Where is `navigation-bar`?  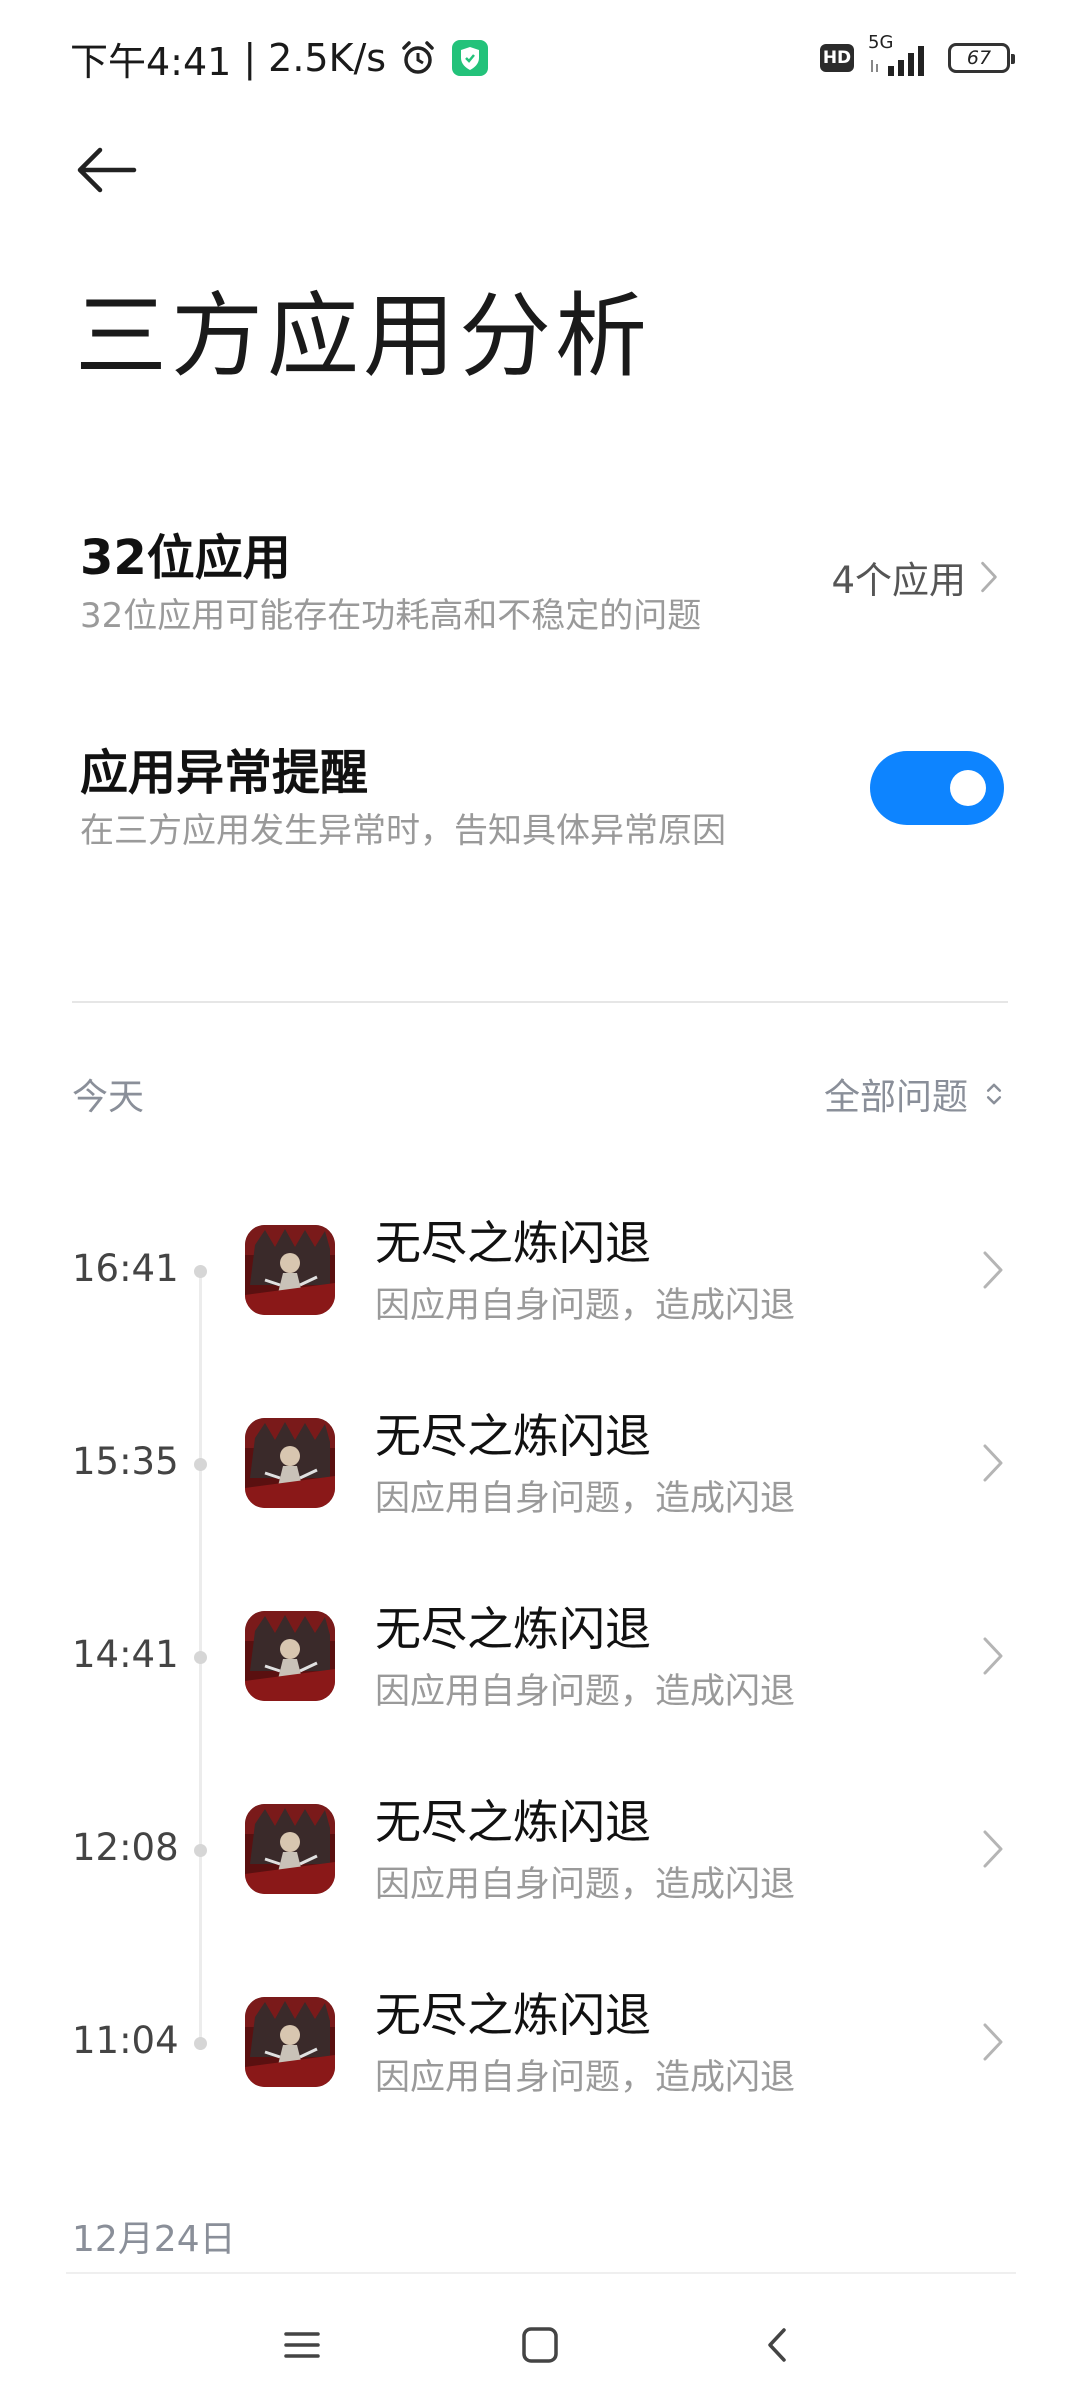 navigation-bar is located at coordinates (540, 2345).